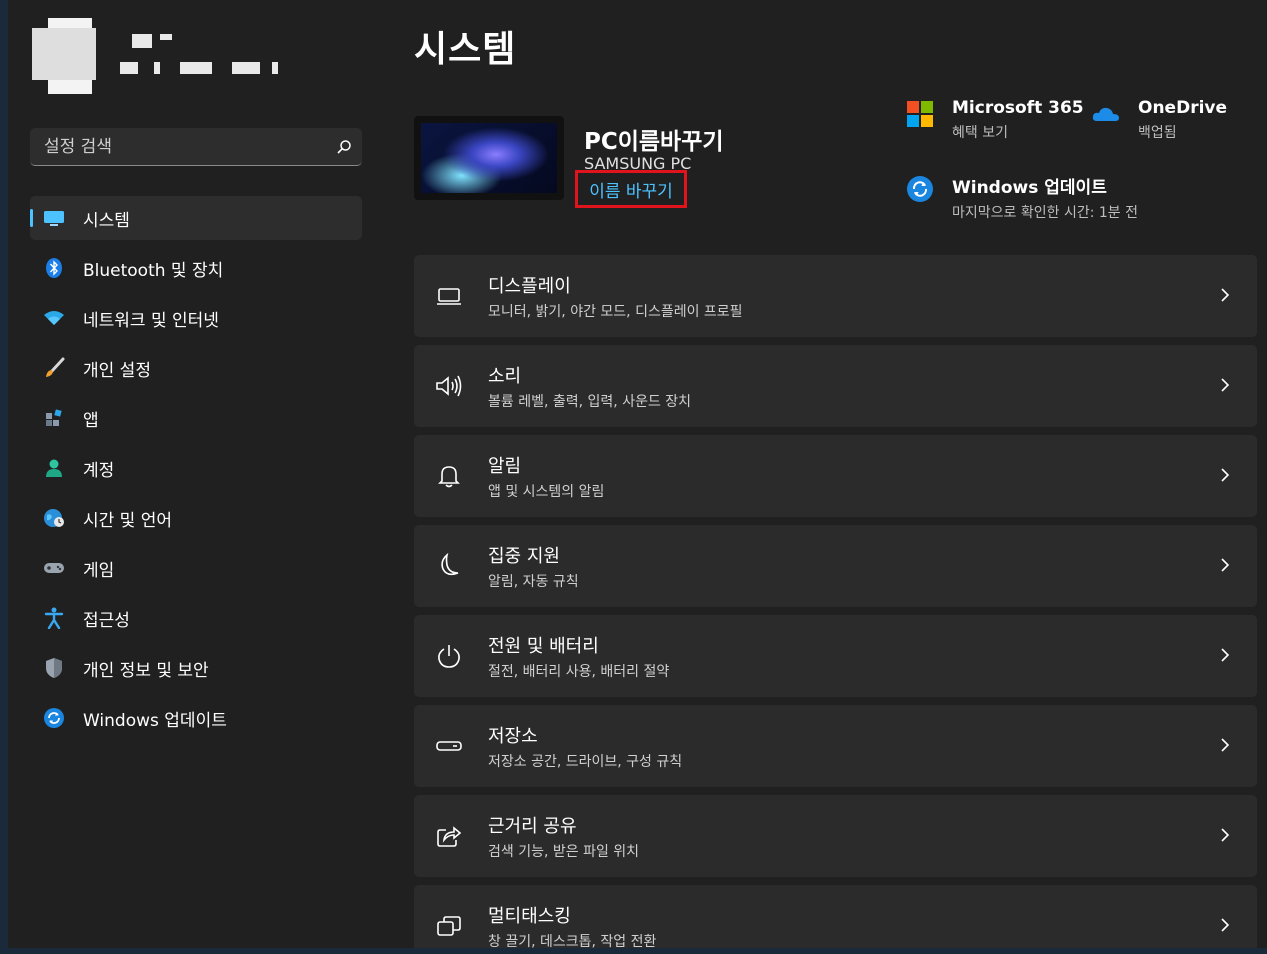 The image size is (1267, 954). I want to click on monitor-icon, so click(54, 218).